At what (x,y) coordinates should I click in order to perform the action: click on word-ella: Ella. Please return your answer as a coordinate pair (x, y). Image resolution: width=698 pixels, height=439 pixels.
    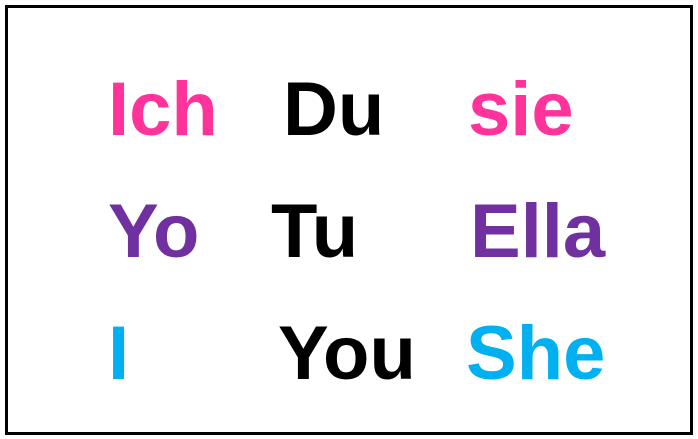
    Looking at the image, I should click on (538, 231).